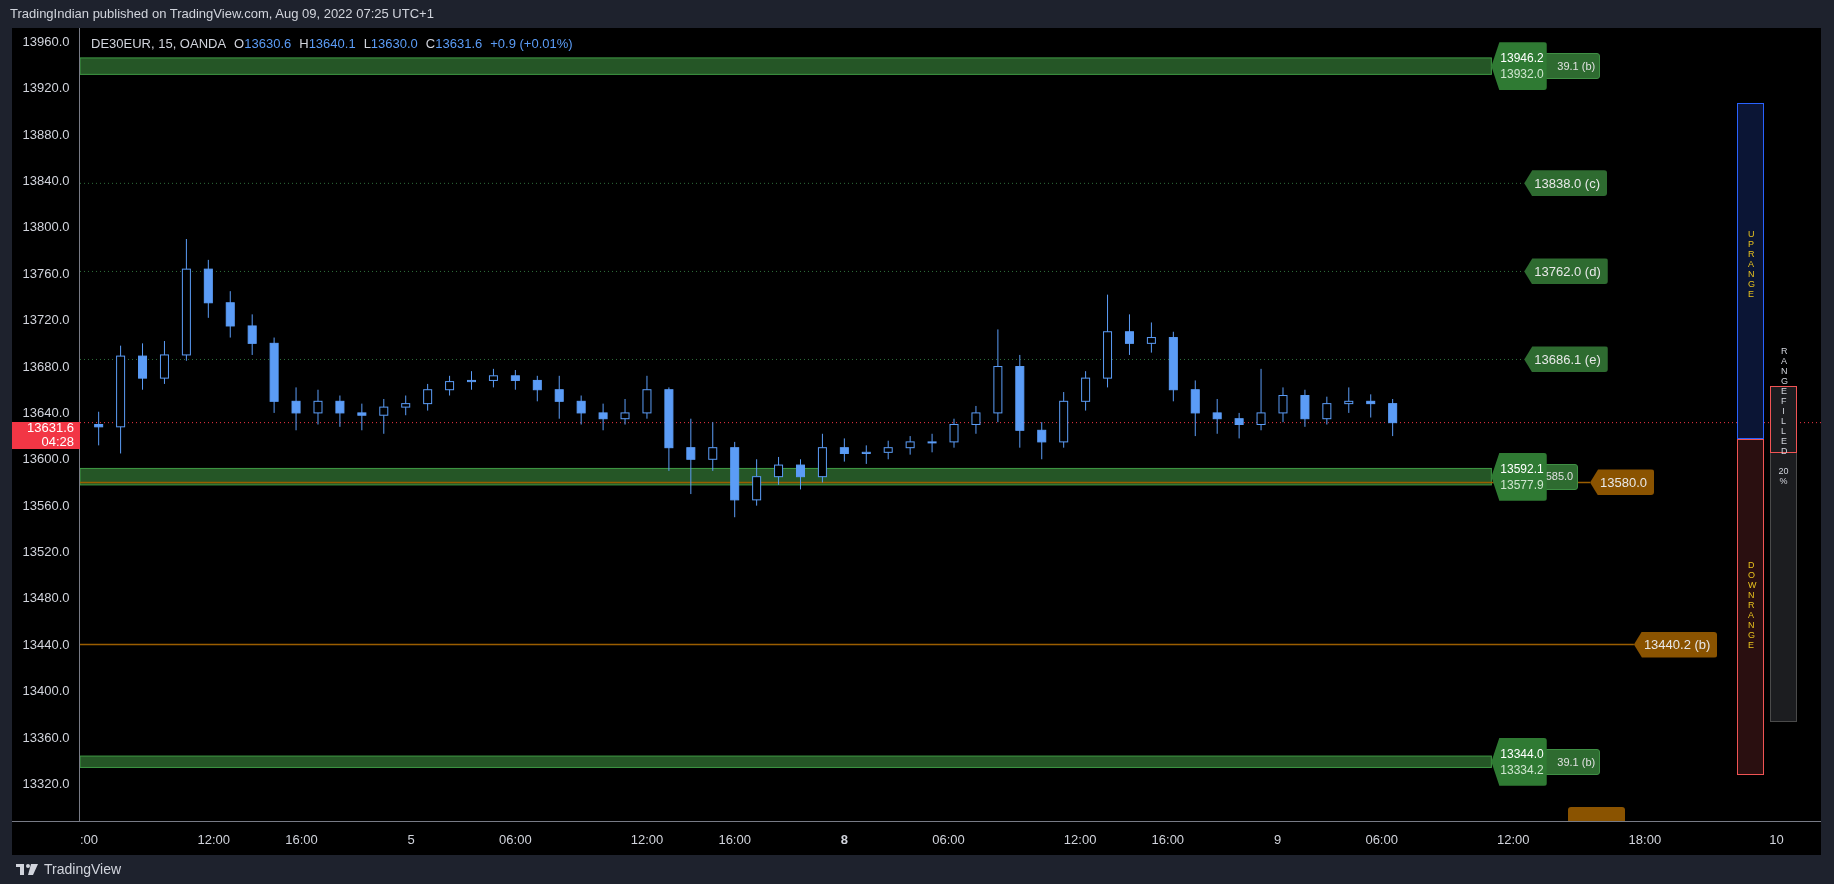  What do you see at coordinates (46, 505) in the screenshot?
I see `axis-label: 13560.0` at bounding box center [46, 505].